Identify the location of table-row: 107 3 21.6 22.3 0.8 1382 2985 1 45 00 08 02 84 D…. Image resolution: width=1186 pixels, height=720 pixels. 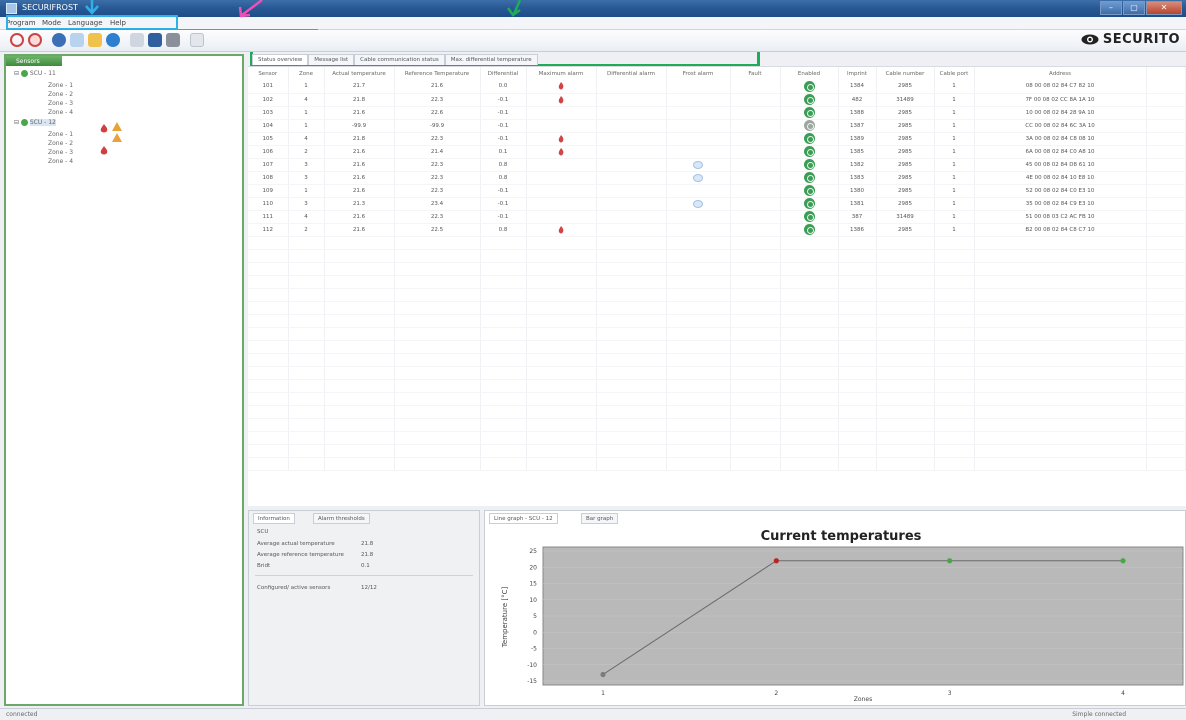
(717, 165).